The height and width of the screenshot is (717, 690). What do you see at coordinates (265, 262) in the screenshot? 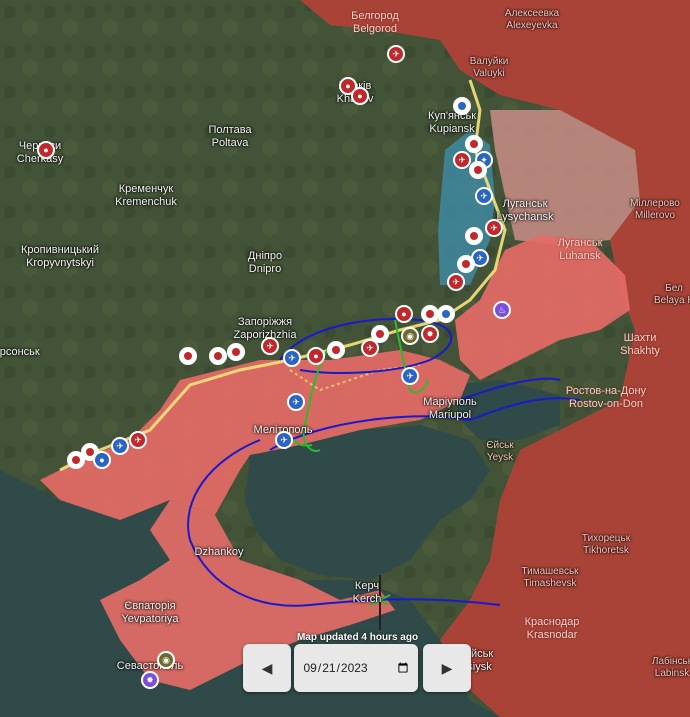
I see `city-dnipro: Дніпро Dnipro` at bounding box center [265, 262].